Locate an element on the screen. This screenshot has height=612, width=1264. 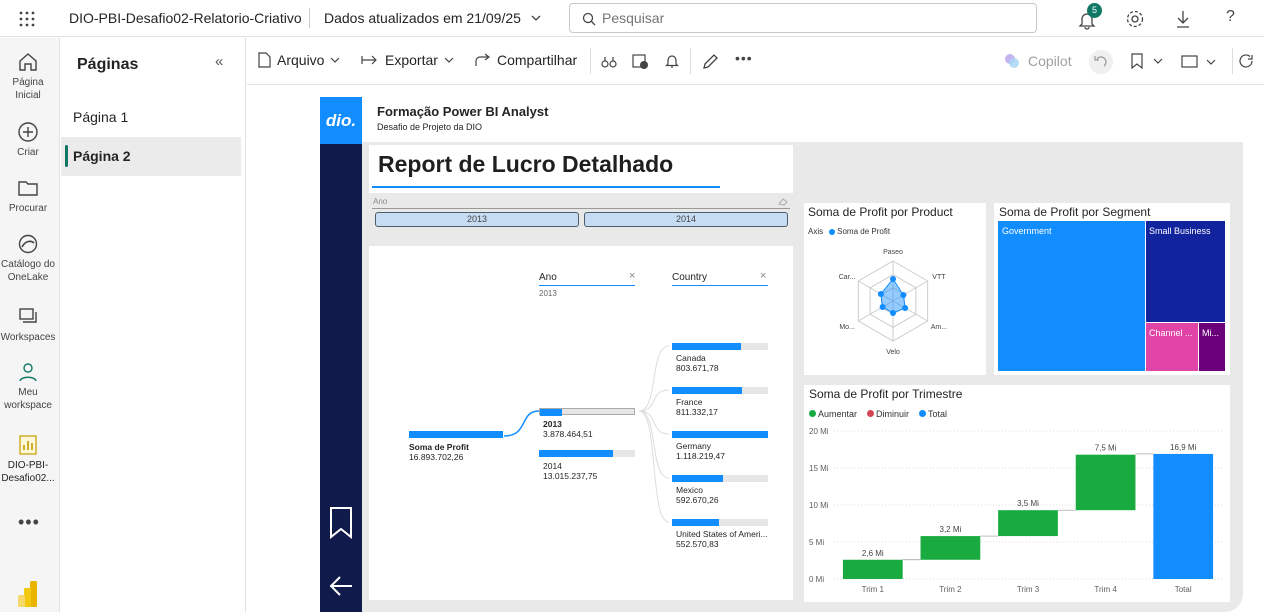
download-icon is located at coordinates (1183, 19).